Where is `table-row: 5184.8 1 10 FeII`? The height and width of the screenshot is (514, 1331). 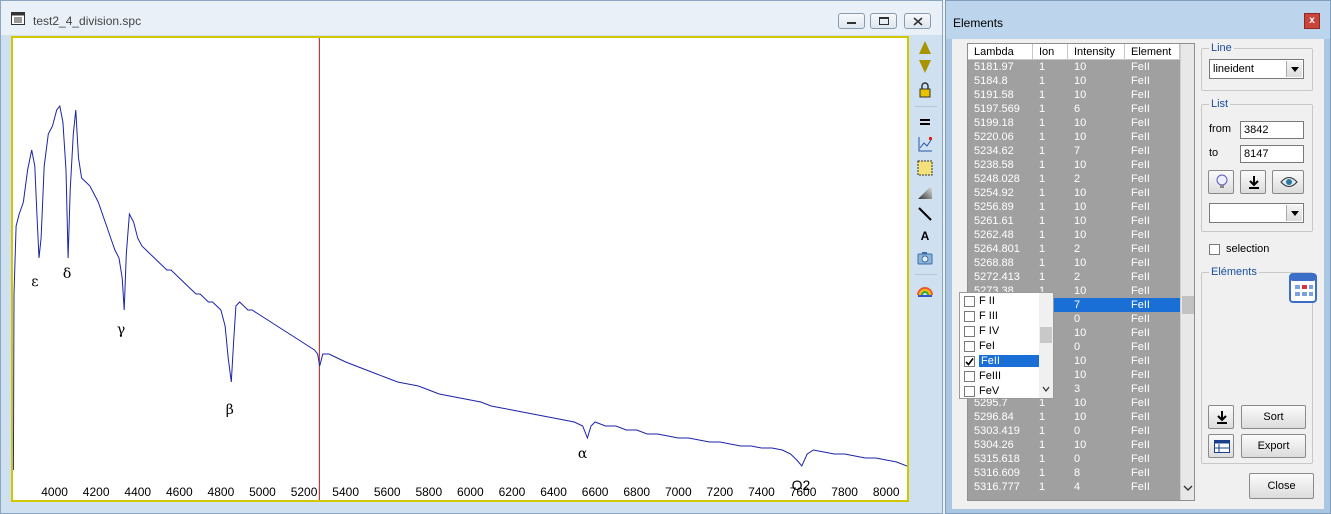
table-row: 5184.8 1 10 FeII is located at coordinates (1074, 81).